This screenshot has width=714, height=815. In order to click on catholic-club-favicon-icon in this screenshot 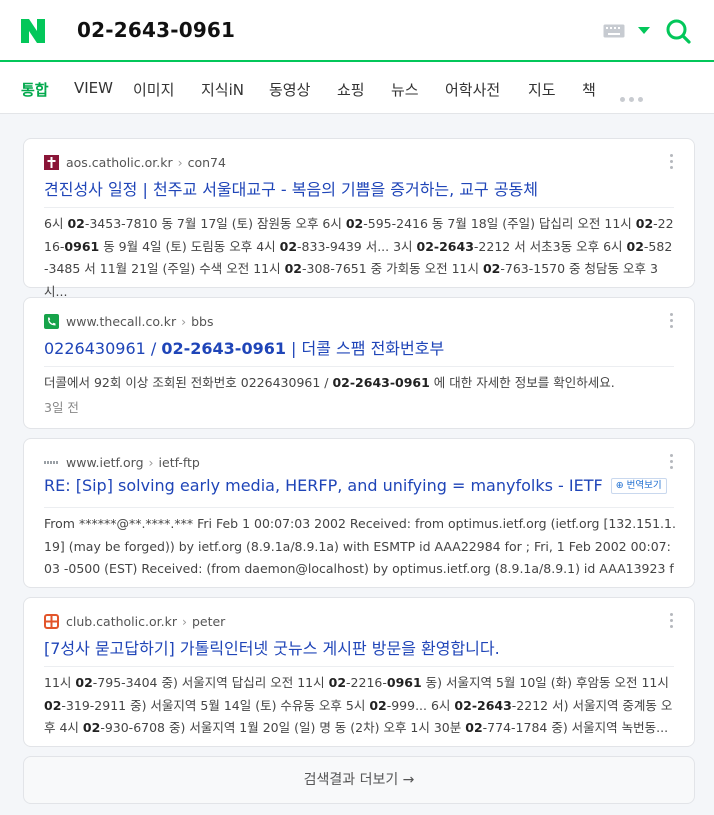, I will do `click(51, 621)`.